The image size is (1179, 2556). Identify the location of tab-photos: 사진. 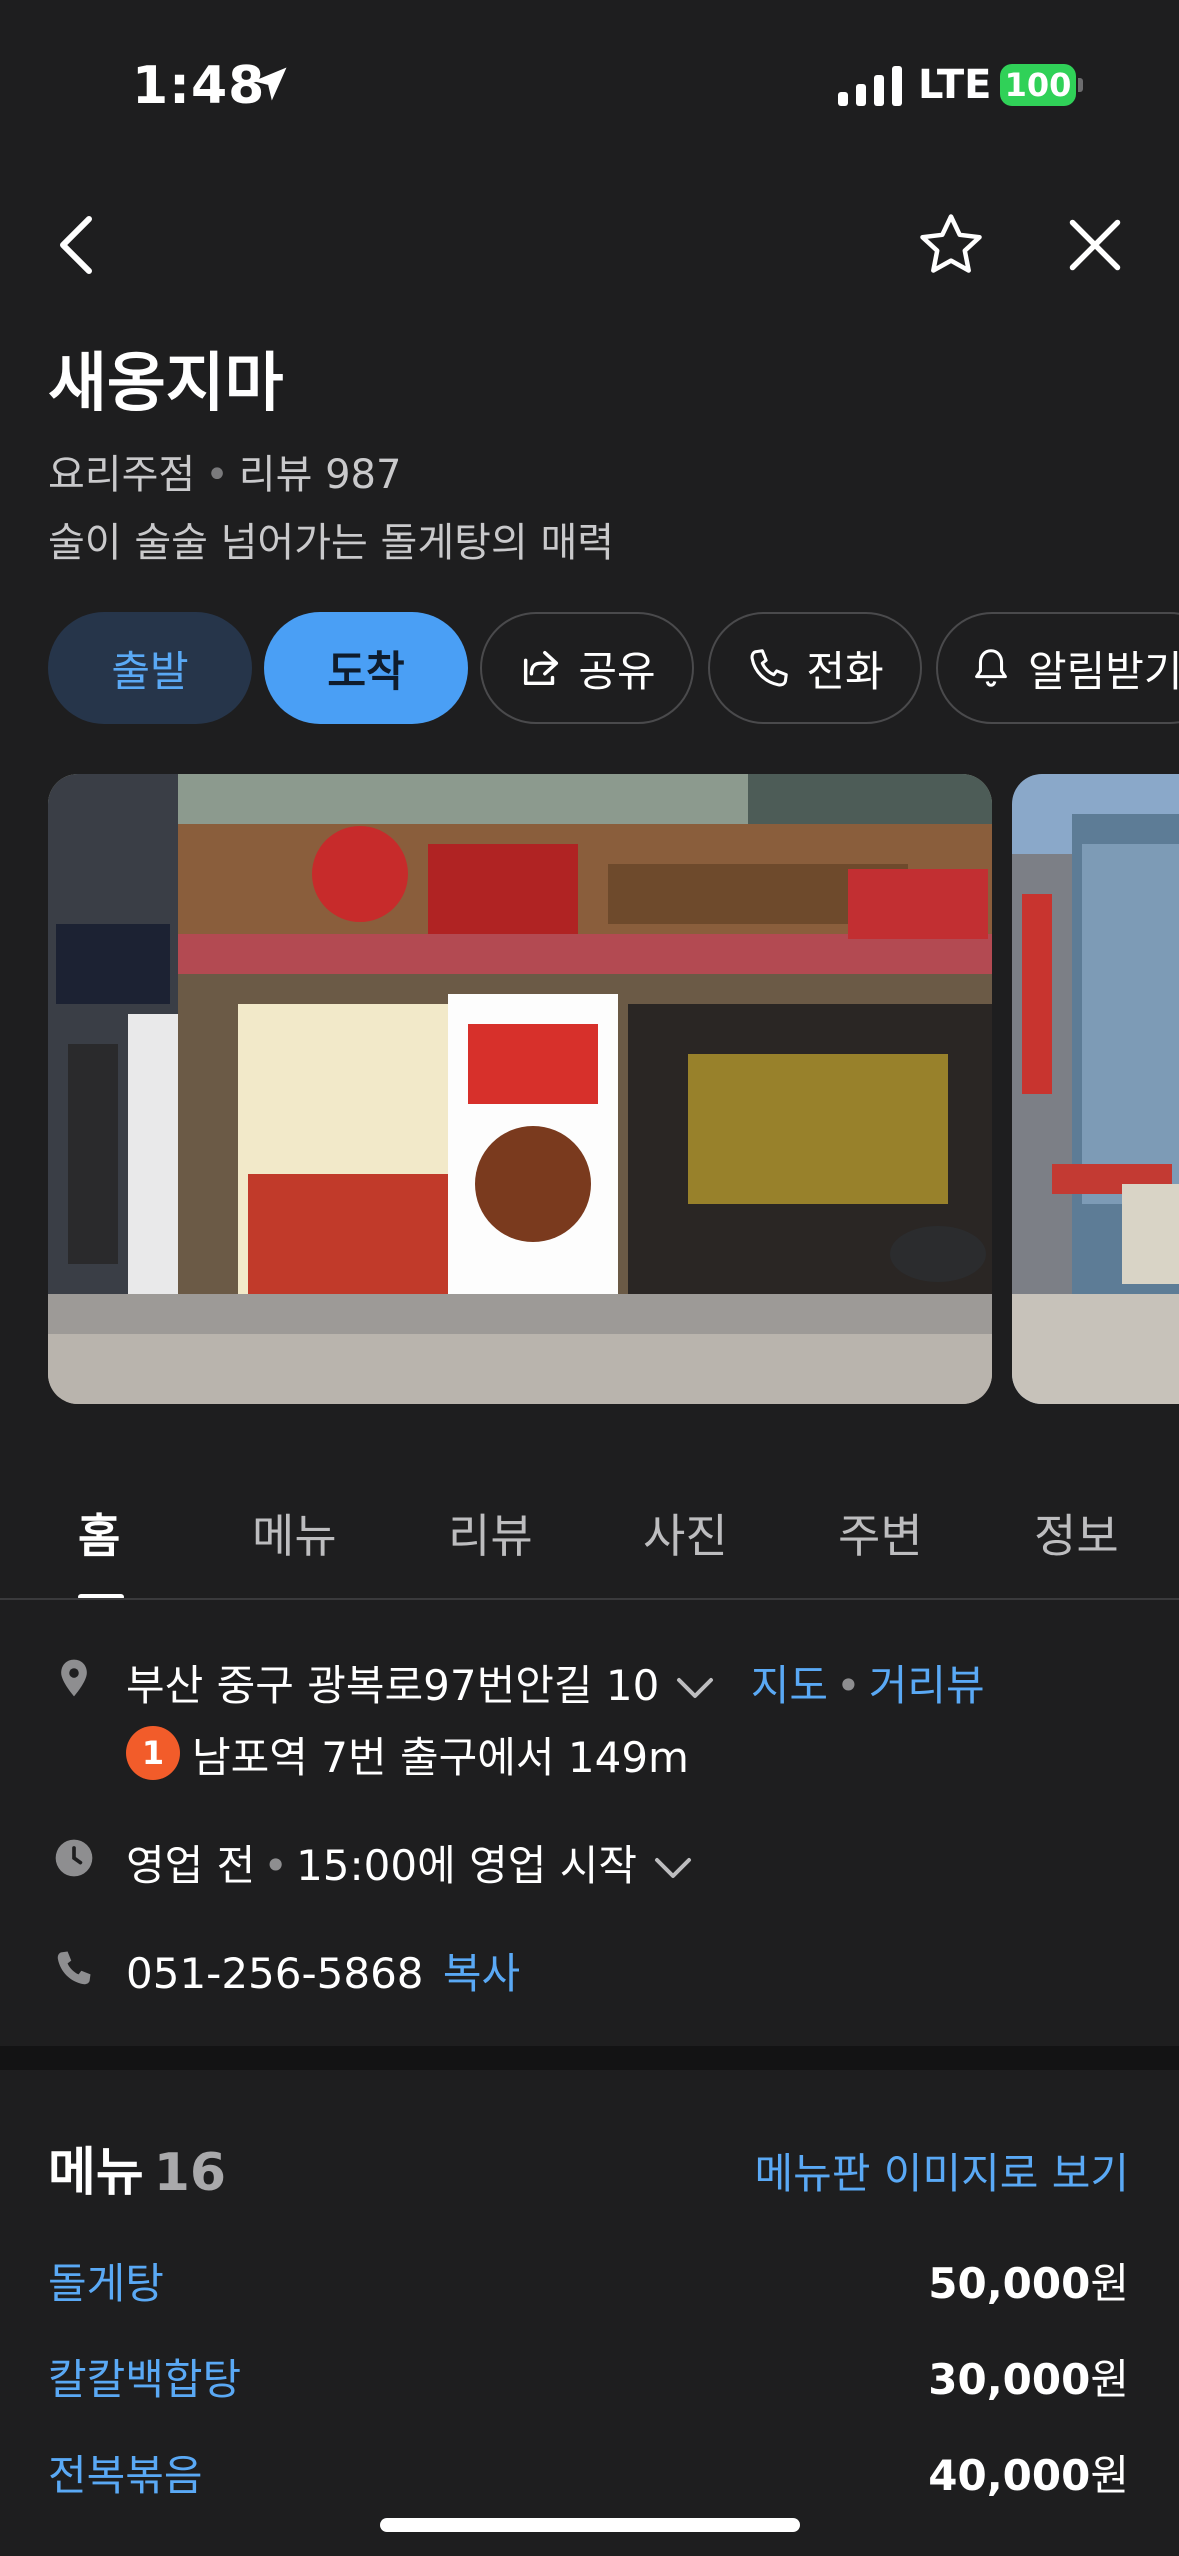
(685, 1533).